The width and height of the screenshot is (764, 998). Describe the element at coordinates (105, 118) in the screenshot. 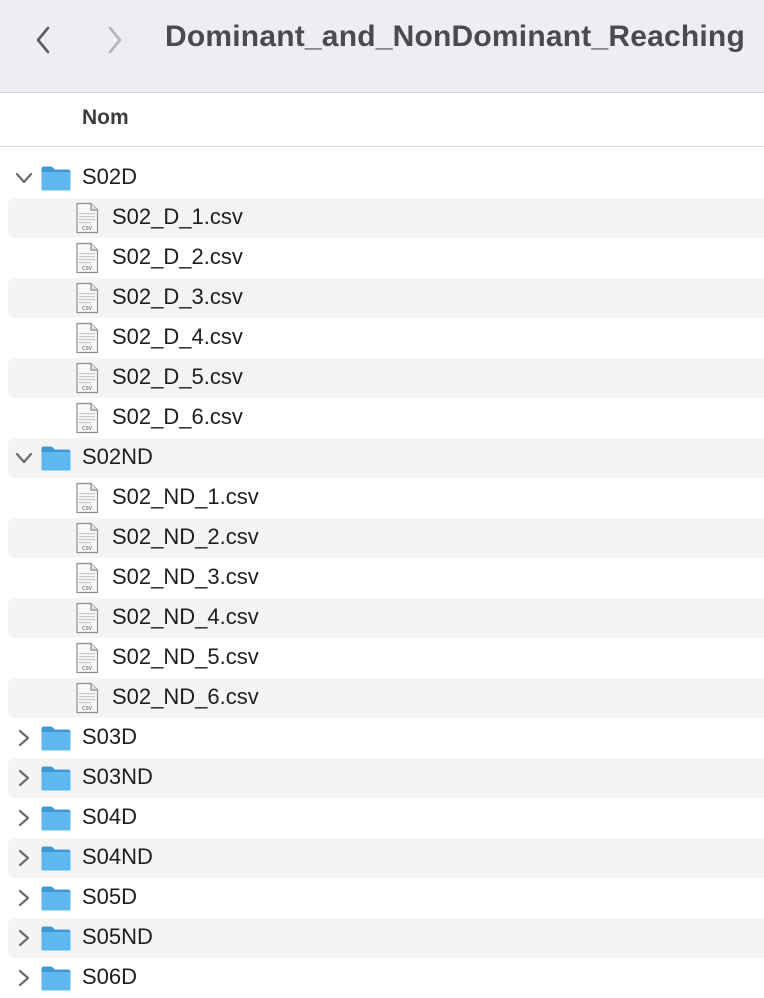

I see `column-header-name: Nom` at that location.